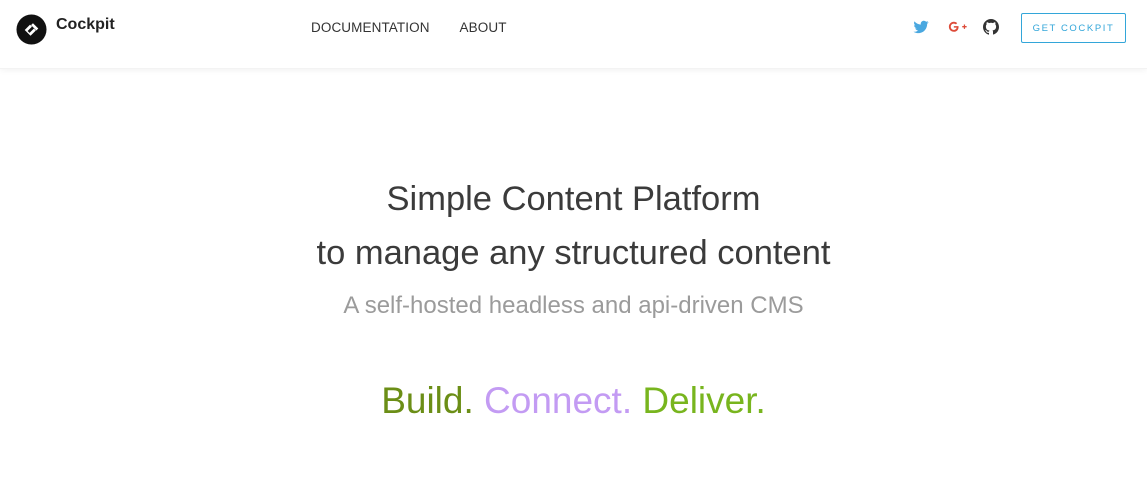 Image resolution: width=1147 pixels, height=485 pixels. What do you see at coordinates (427, 400) in the screenshot?
I see `tagline-build: Build.` at bounding box center [427, 400].